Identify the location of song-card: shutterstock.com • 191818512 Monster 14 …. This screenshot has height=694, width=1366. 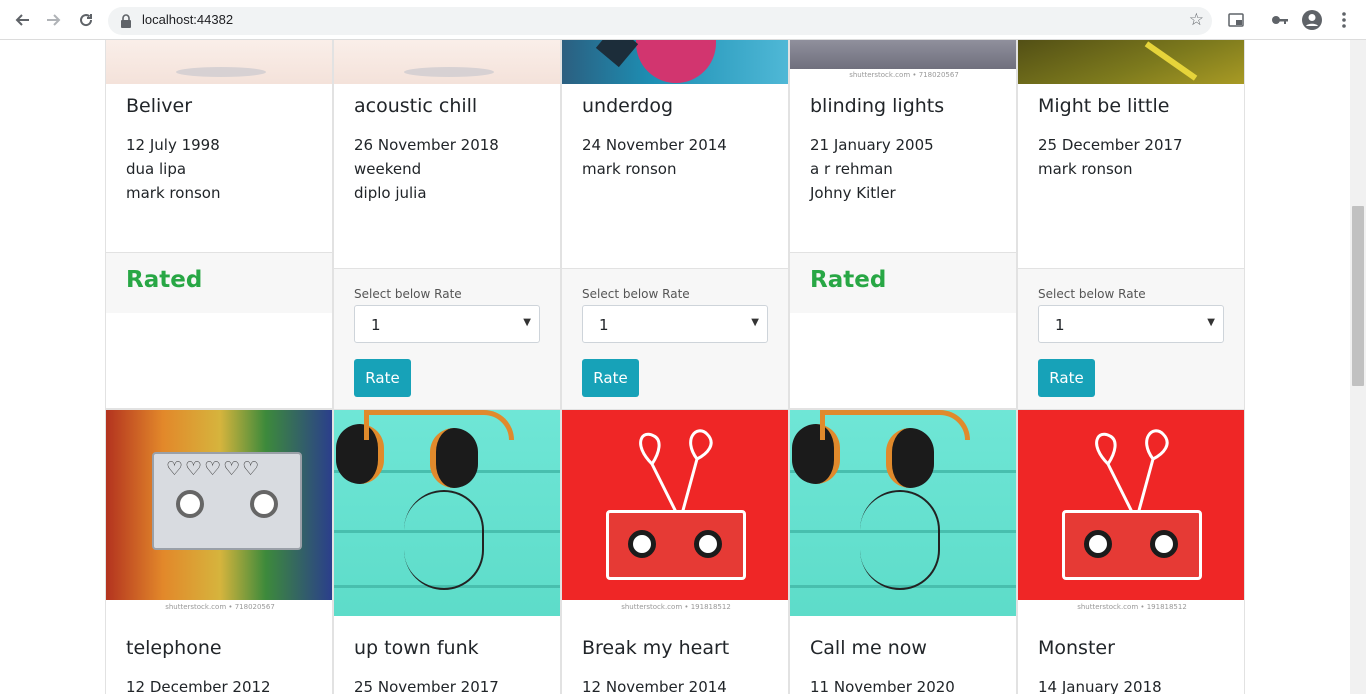
(1131, 551).